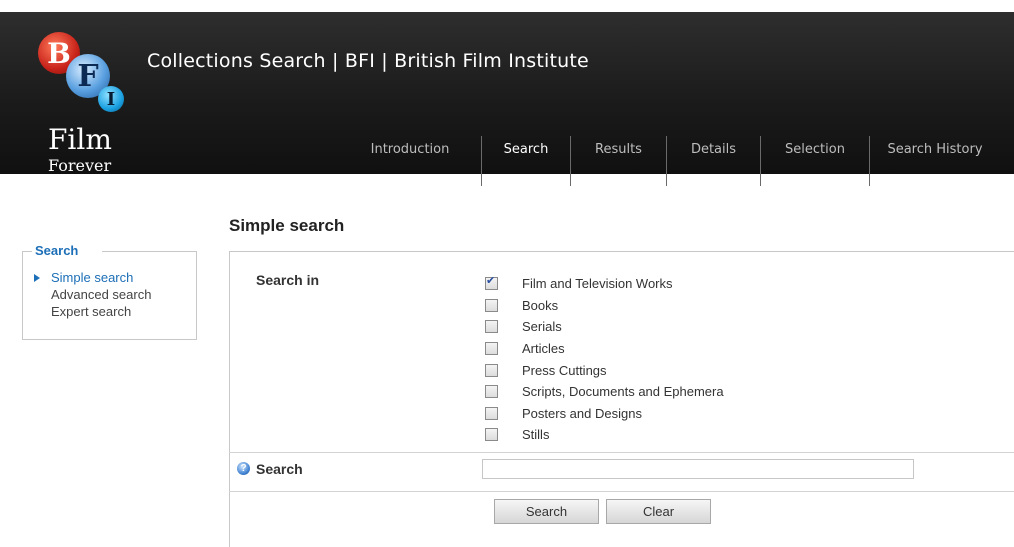 The image size is (1014, 547). What do you see at coordinates (491, 392) in the screenshot?
I see `source-checkbox-scripts` at bounding box center [491, 392].